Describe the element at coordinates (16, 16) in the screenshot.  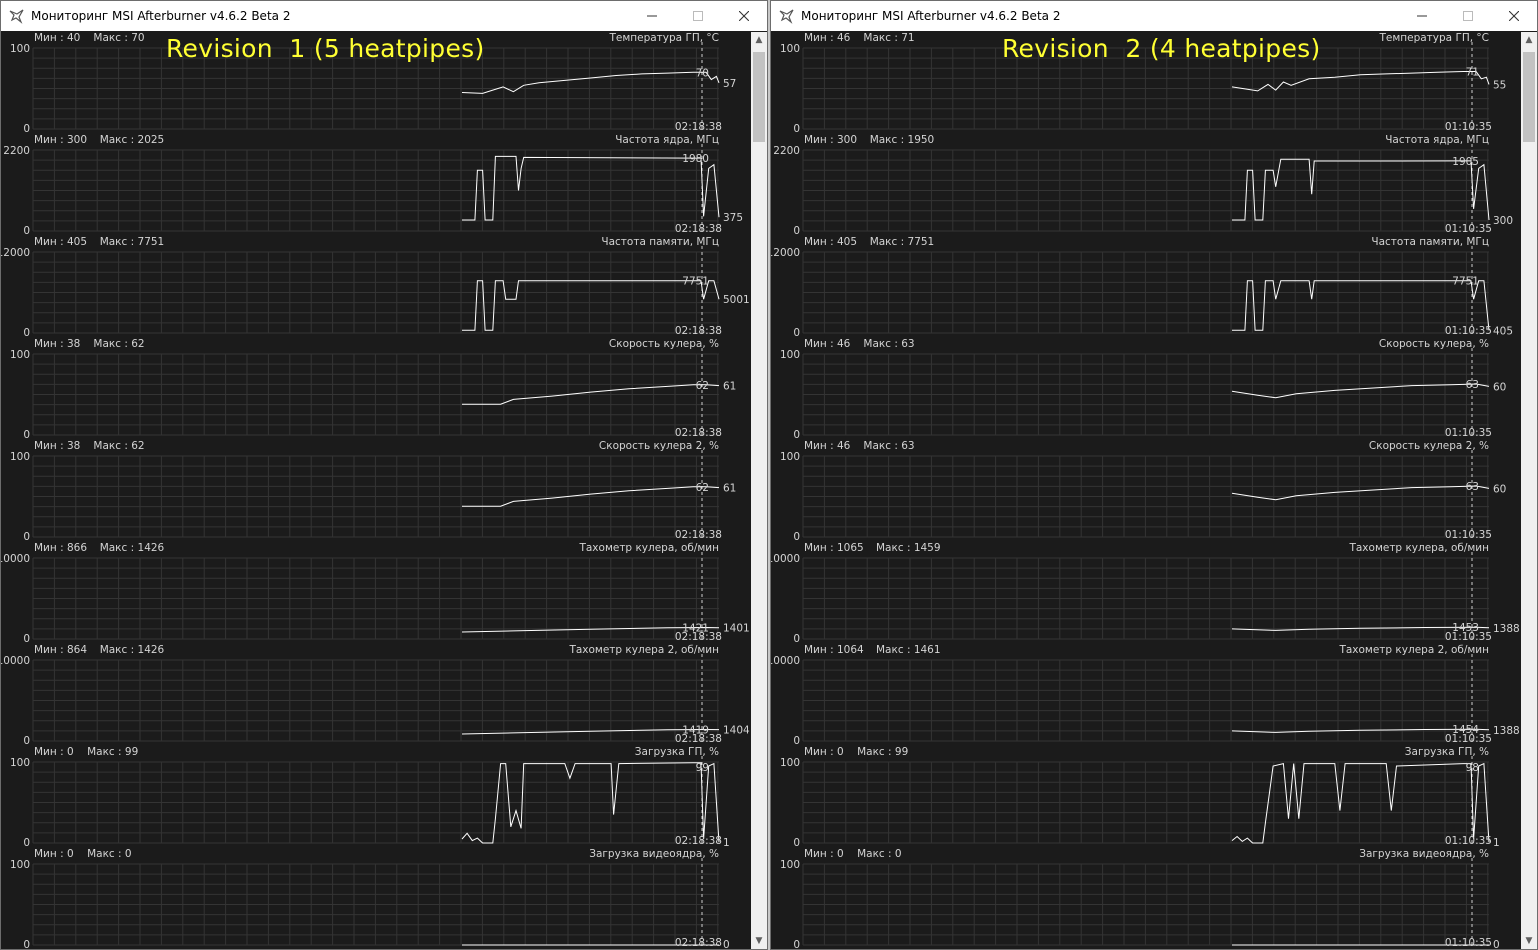
I see `afterburner-app-icon` at that location.